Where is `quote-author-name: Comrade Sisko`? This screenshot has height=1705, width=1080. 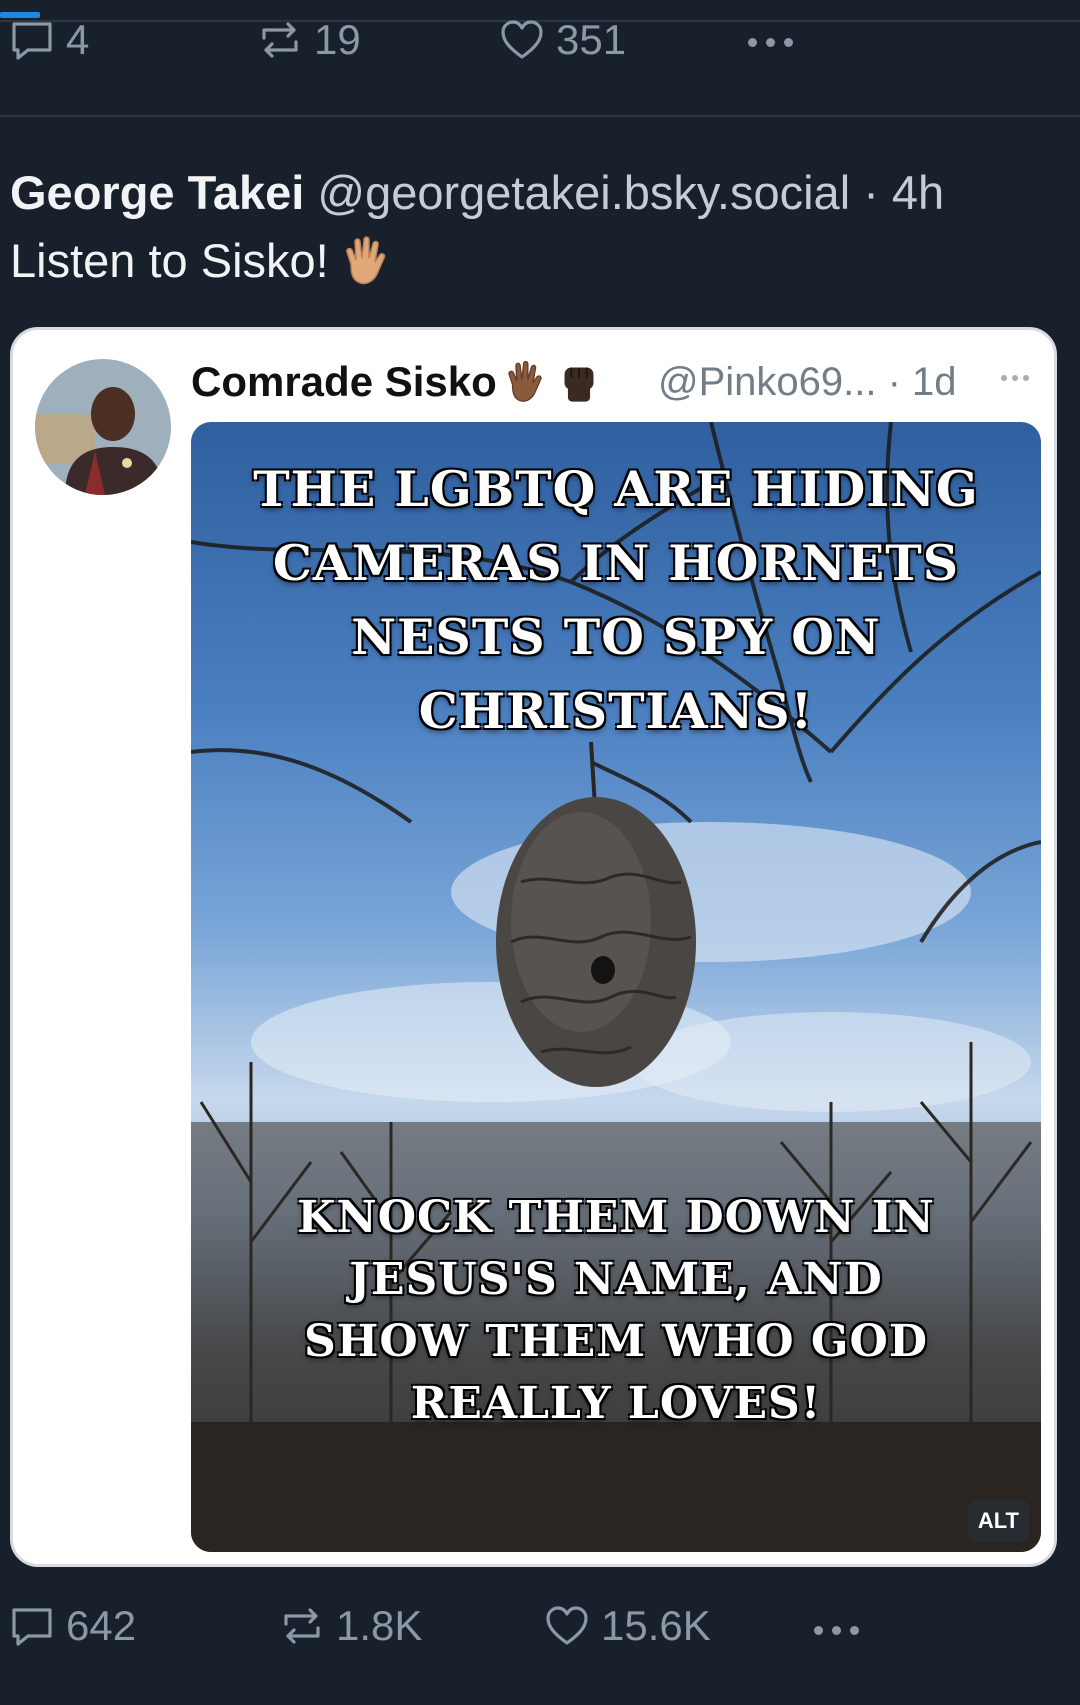
quote-author-name: Comrade Sisko is located at coordinates (396, 382).